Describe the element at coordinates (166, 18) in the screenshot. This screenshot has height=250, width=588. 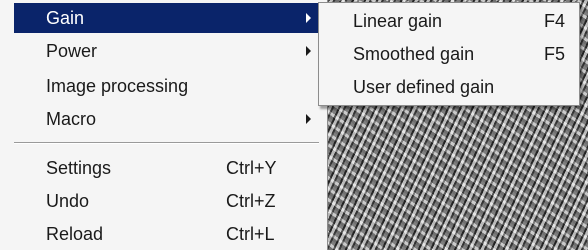
I see `menu-item-gain: Gain` at that location.